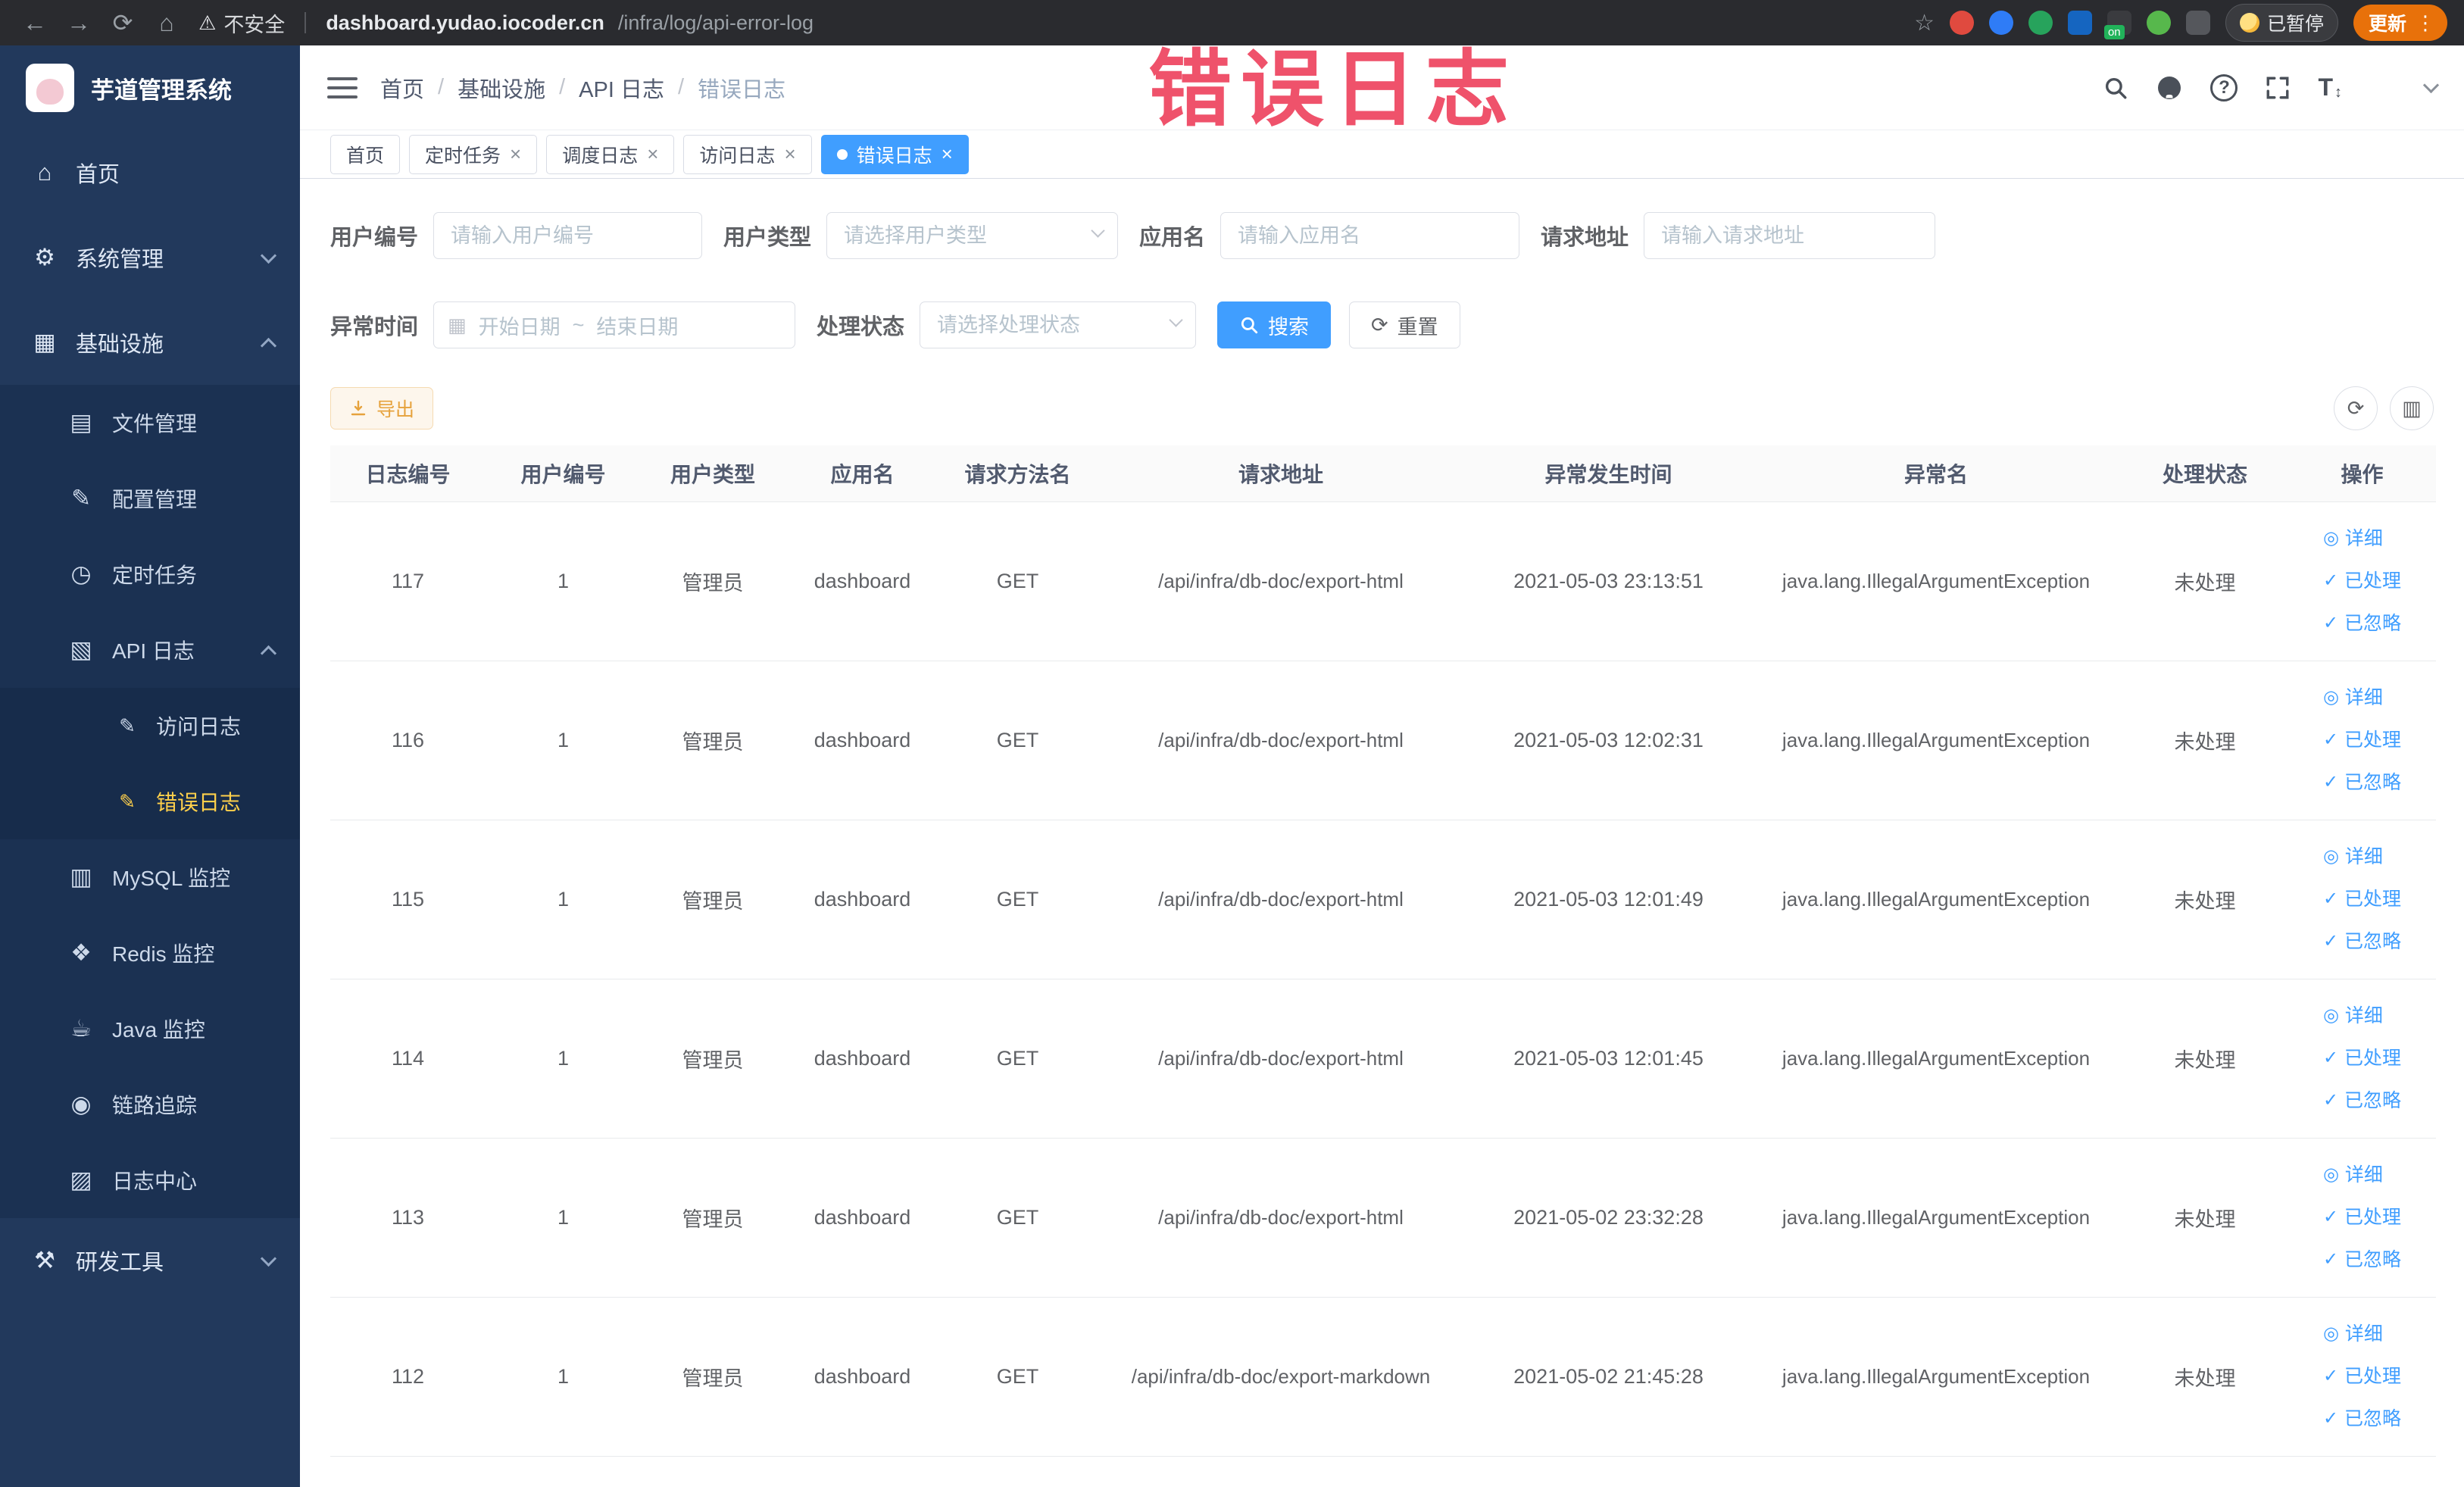 This screenshot has width=2464, height=1487. I want to click on tab-access-log: 访问日志 ×, so click(747, 154).